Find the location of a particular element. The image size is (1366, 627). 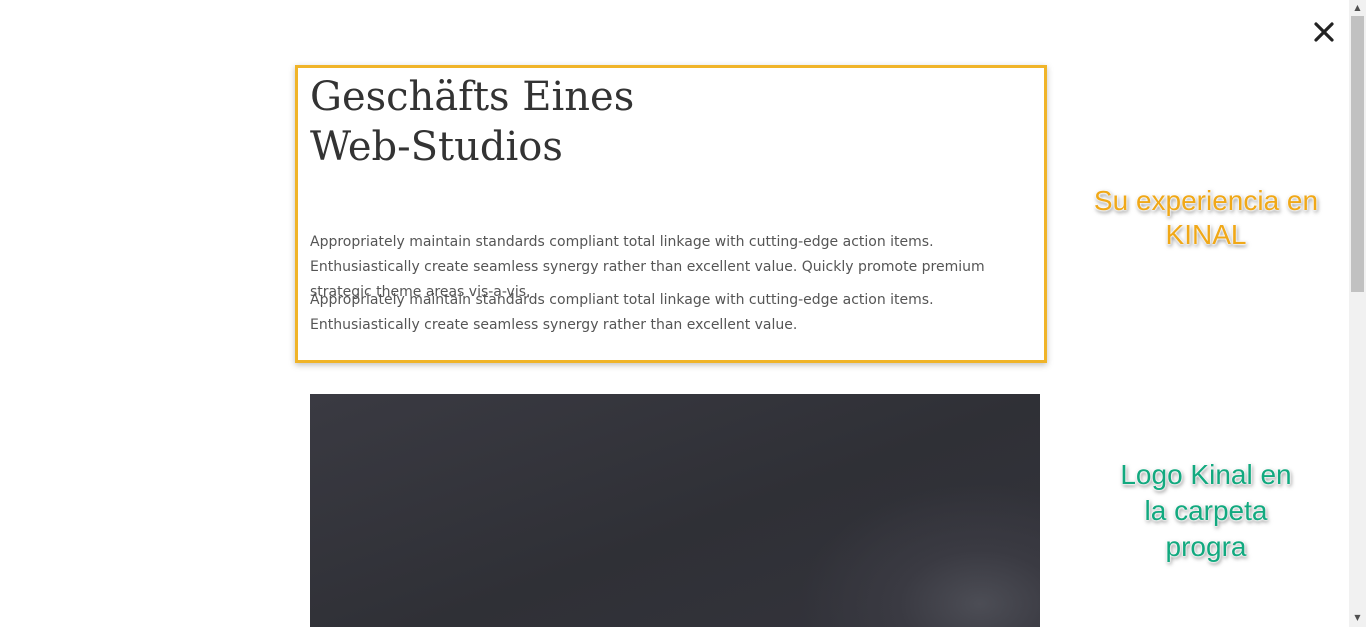

scroll-up-arrow-icon: ▲ is located at coordinates (1357, 8).